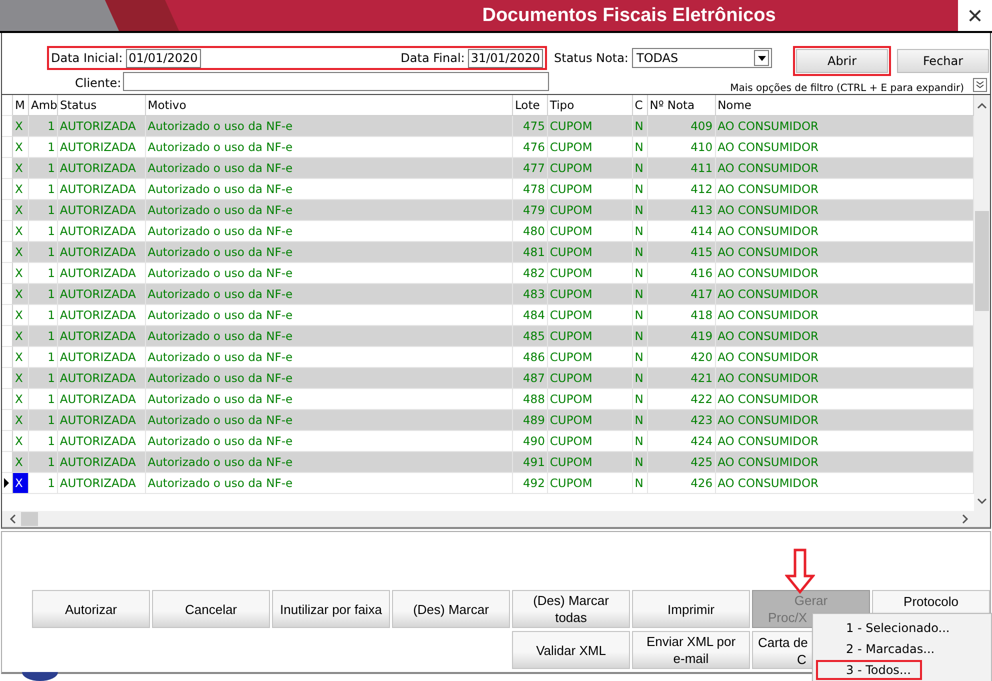 The height and width of the screenshot is (681, 992). I want to click on client-field, so click(336, 81).